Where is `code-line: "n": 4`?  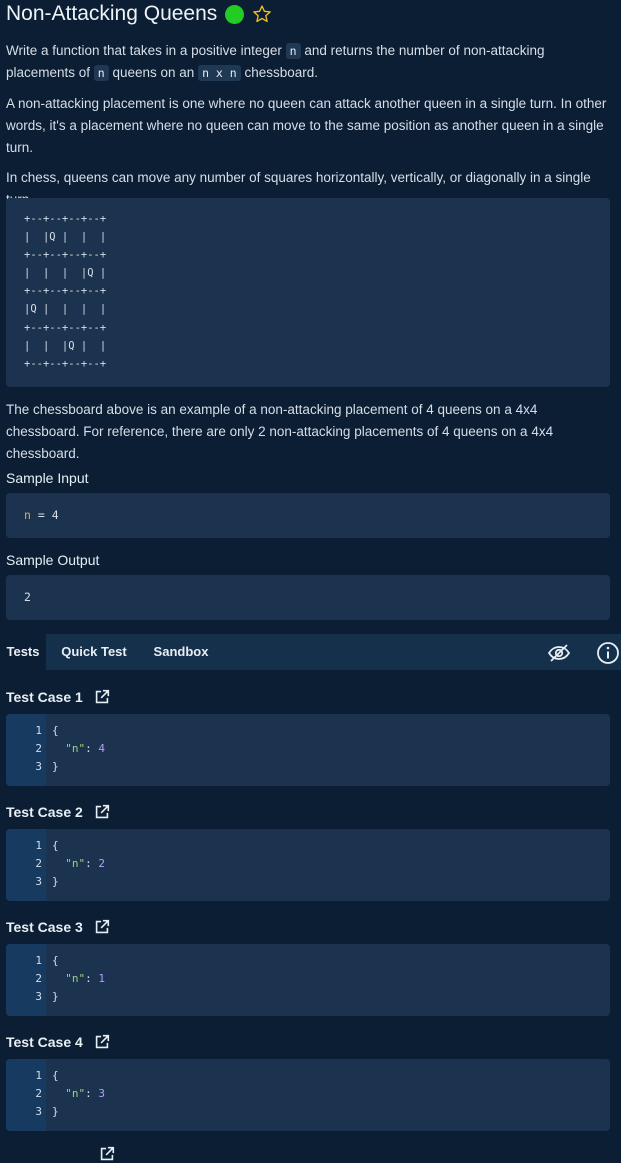 code-line: "n": 4 is located at coordinates (85, 748).